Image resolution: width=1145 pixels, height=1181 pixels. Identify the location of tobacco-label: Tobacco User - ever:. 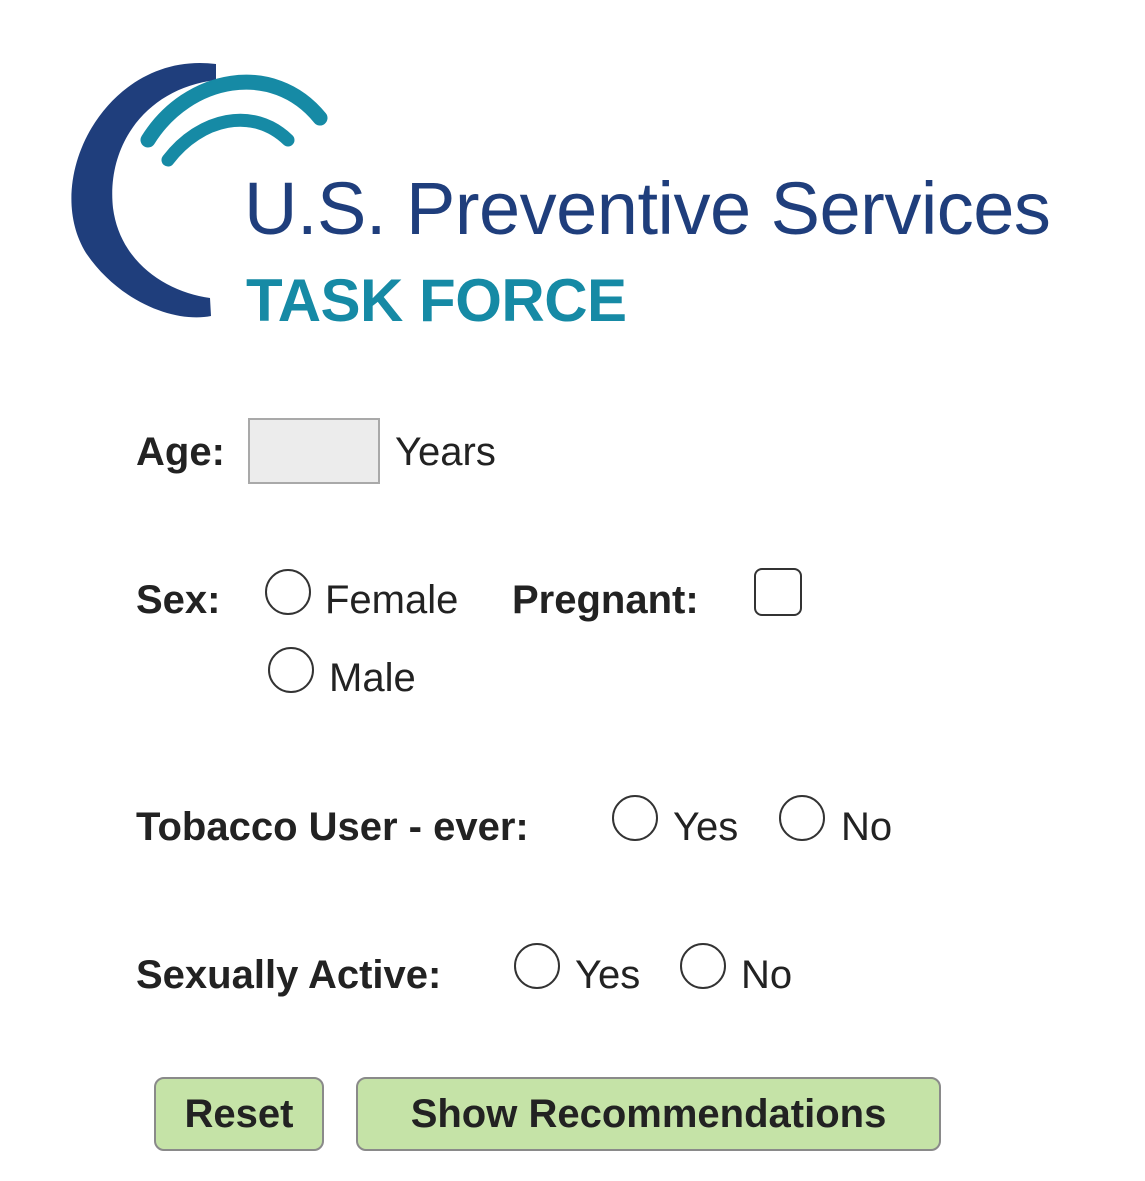
(332, 827).